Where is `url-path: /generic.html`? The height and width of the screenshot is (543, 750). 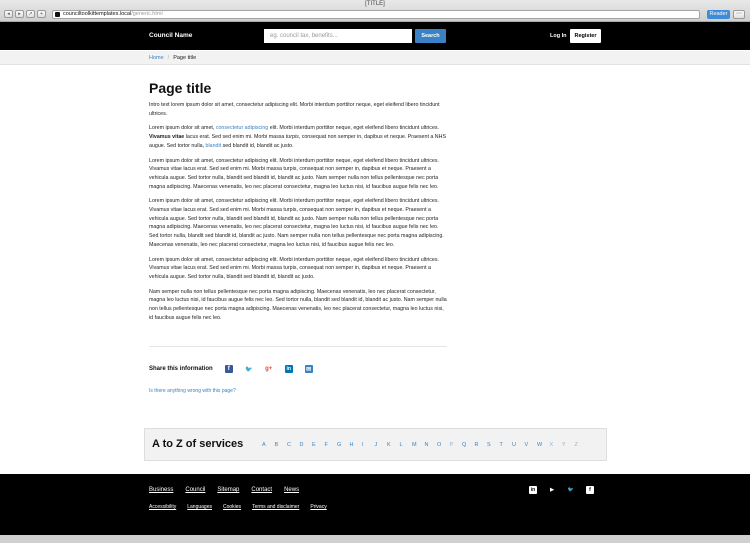
url-path: /generic.html is located at coordinates (147, 14).